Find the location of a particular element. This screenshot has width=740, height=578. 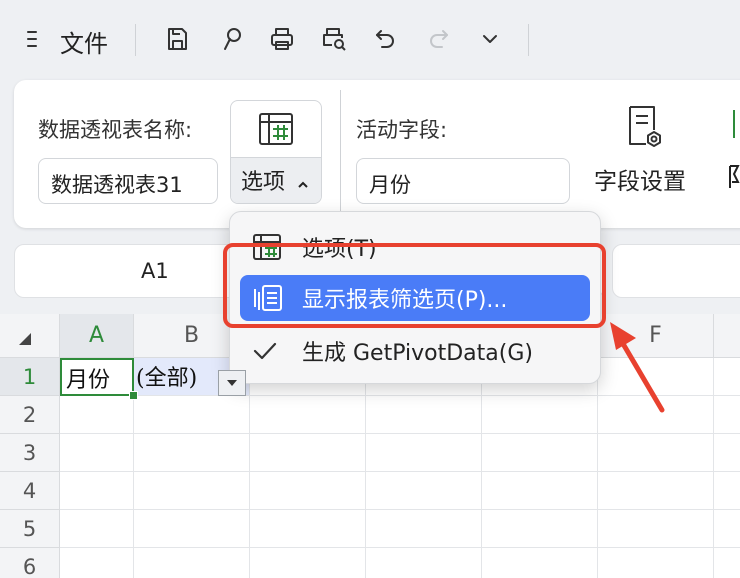

select-all-corner is located at coordinates (30, 336).